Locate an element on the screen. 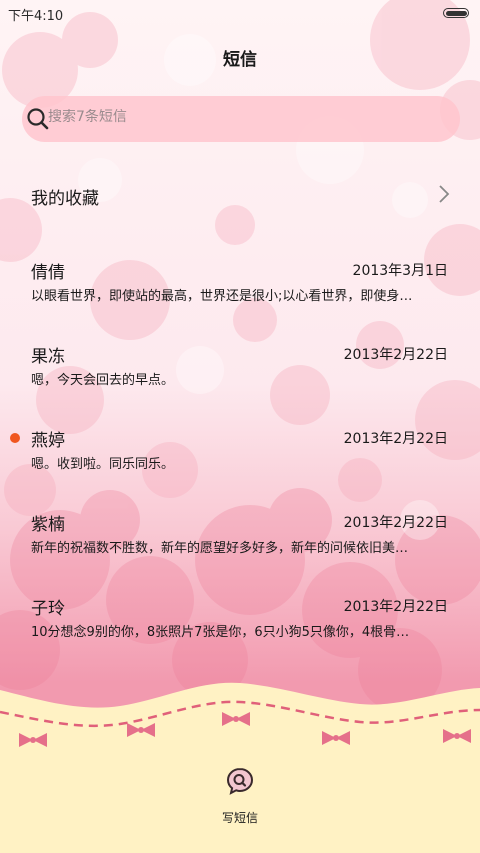 The image size is (480, 853). search-input is located at coordinates (238, 117).